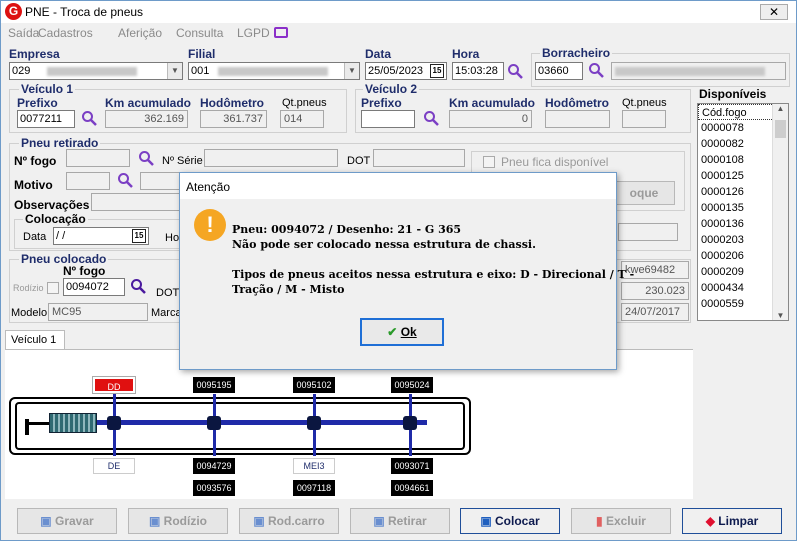  Describe the element at coordinates (314, 466) in the screenshot. I see `tire-position: MEI3` at that location.